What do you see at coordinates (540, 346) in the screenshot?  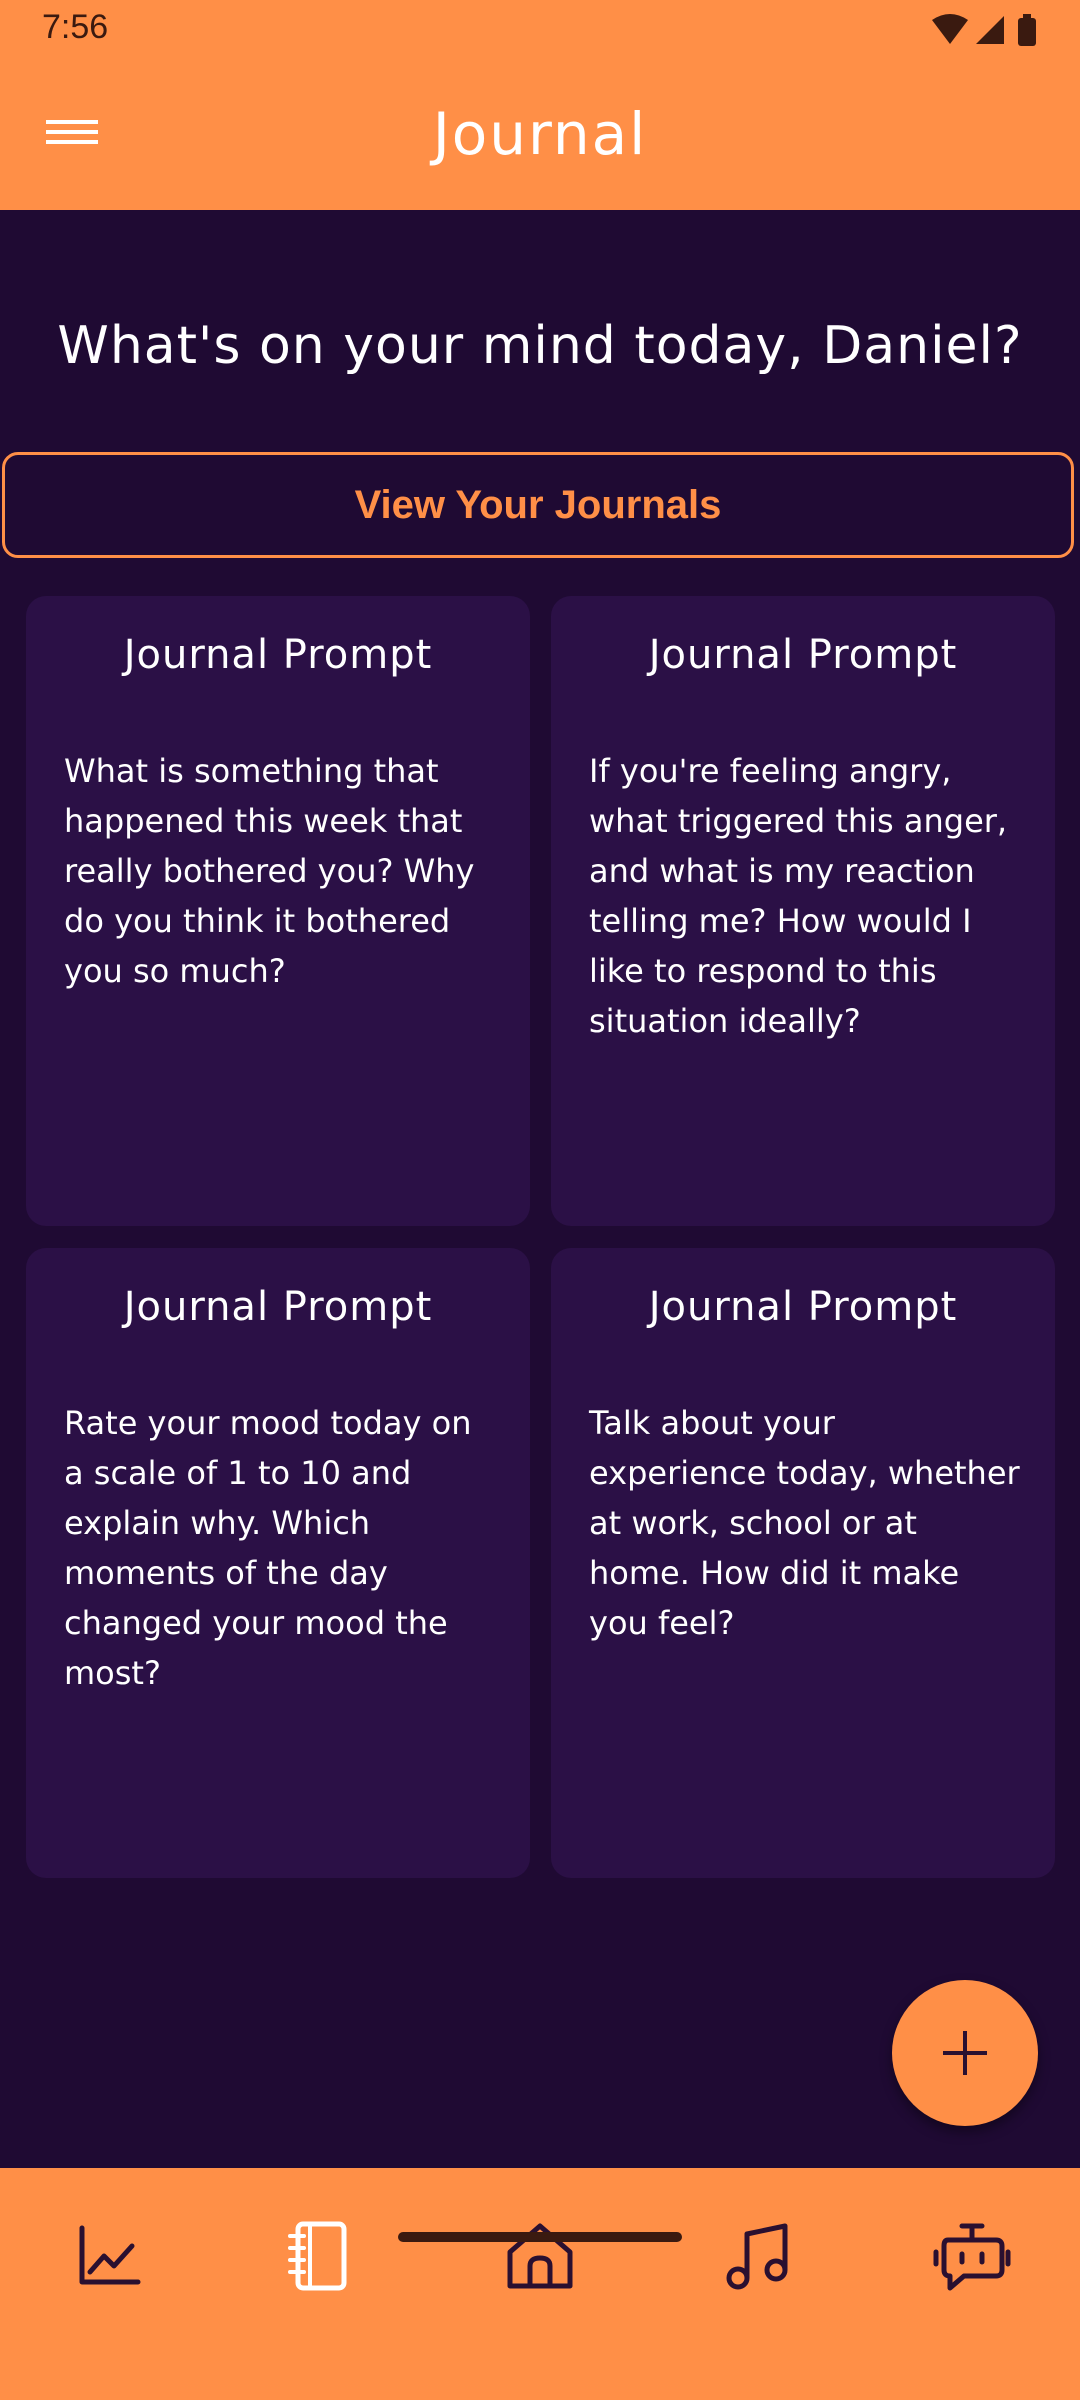 I see `greeting-text: What's on your mind today, Daniel?` at bounding box center [540, 346].